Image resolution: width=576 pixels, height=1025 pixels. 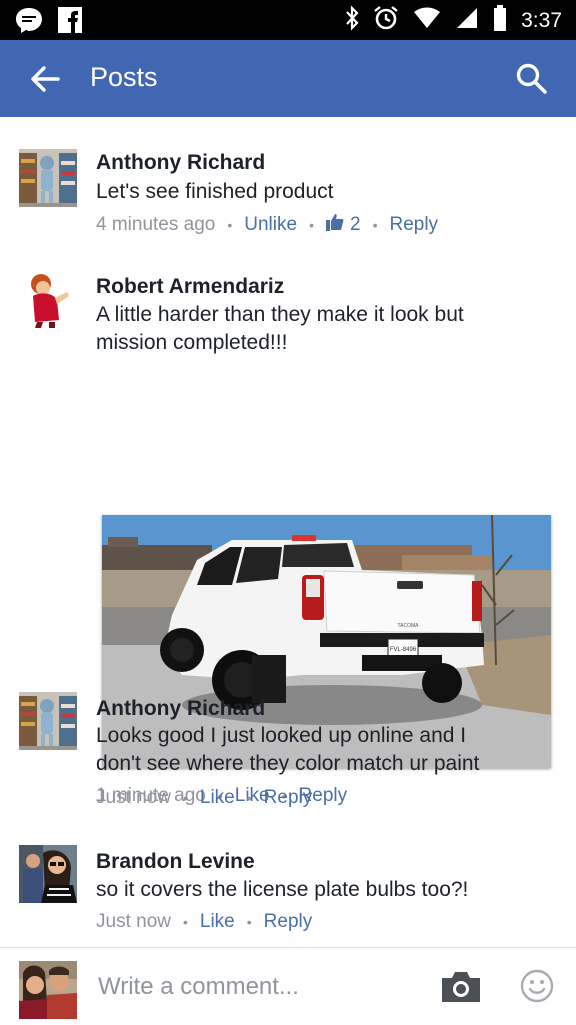 What do you see at coordinates (288, 78) in the screenshot?
I see `app-bar: Posts` at bounding box center [288, 78].